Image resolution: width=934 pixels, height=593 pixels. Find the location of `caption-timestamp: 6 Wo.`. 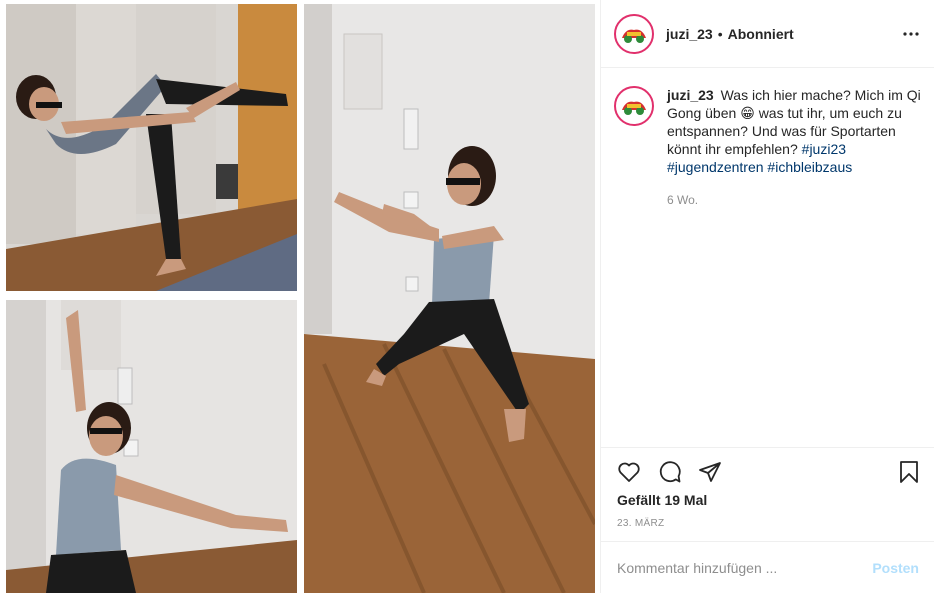

caption-timestamp: 6 Wo. is located at coordinates (795, 200).